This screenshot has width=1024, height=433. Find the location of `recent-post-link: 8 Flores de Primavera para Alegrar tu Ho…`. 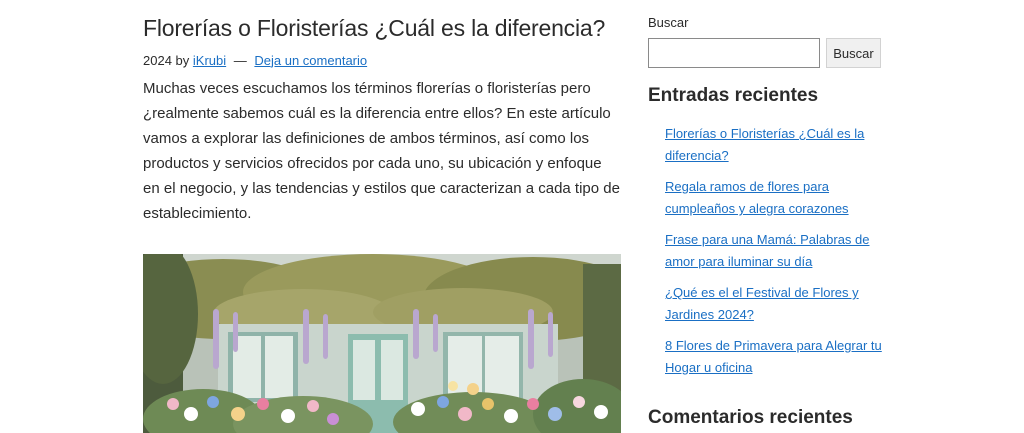

recent-post-link: 8 Flores de Primavera para Alegrar tu Ho… is located at coordinates (773, 356).